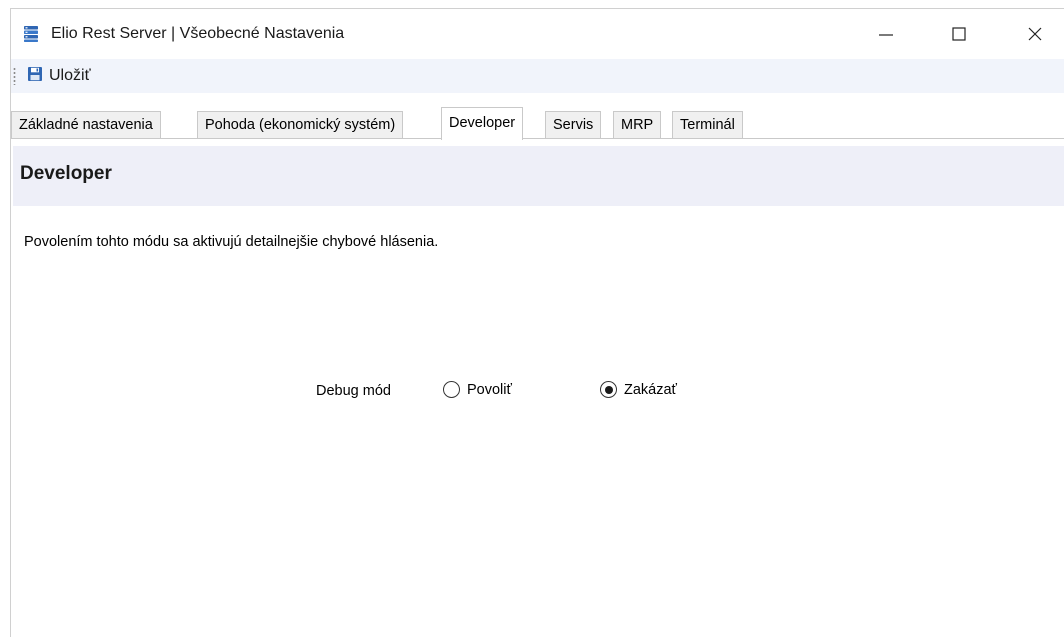 The width and height of the screenshot is (1064, 637). I want to click on save-button: Uložiť, so click(59, 76).